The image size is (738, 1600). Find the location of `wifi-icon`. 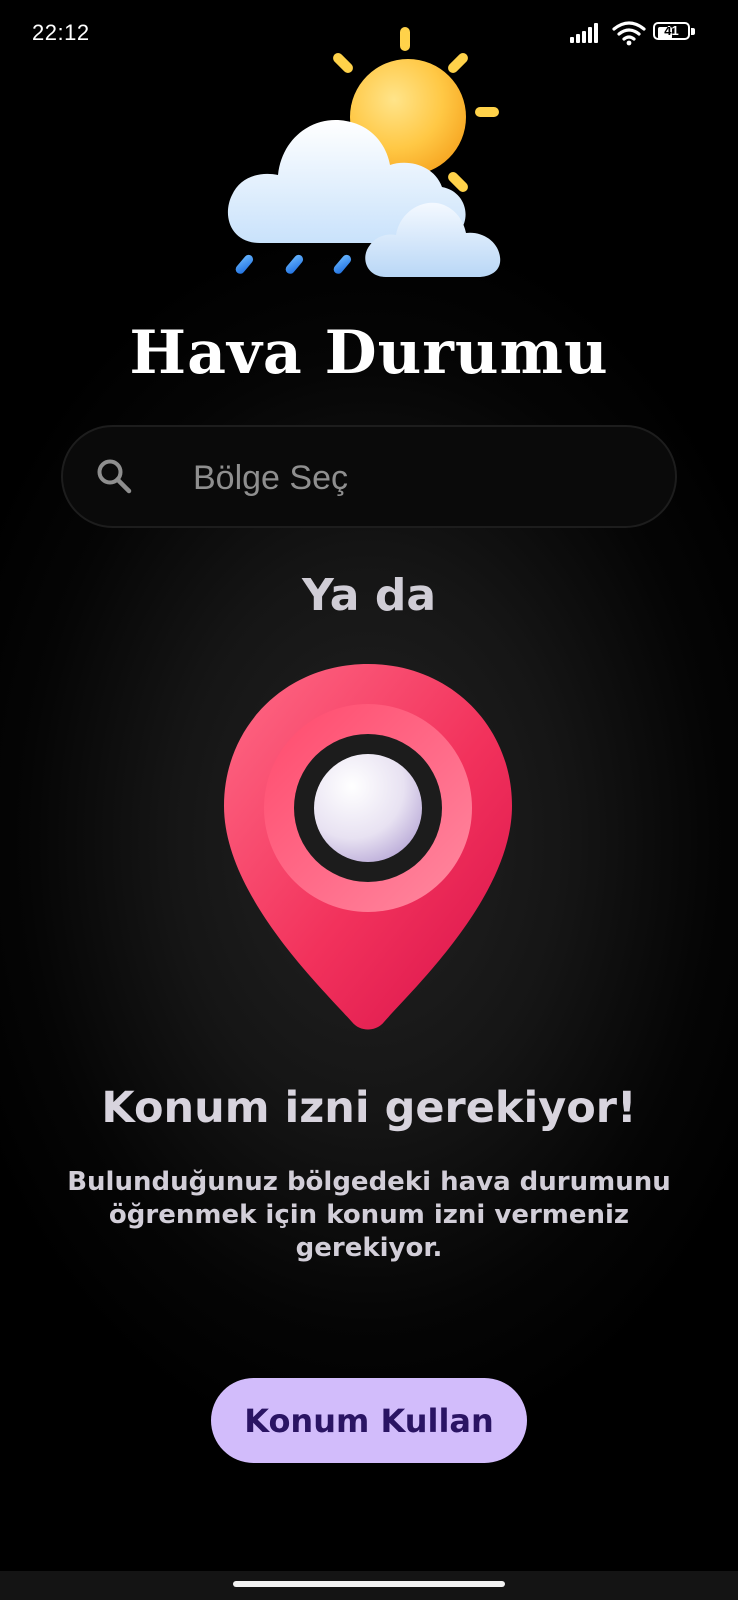

wifi-icon is located at coordinates (629, 33).